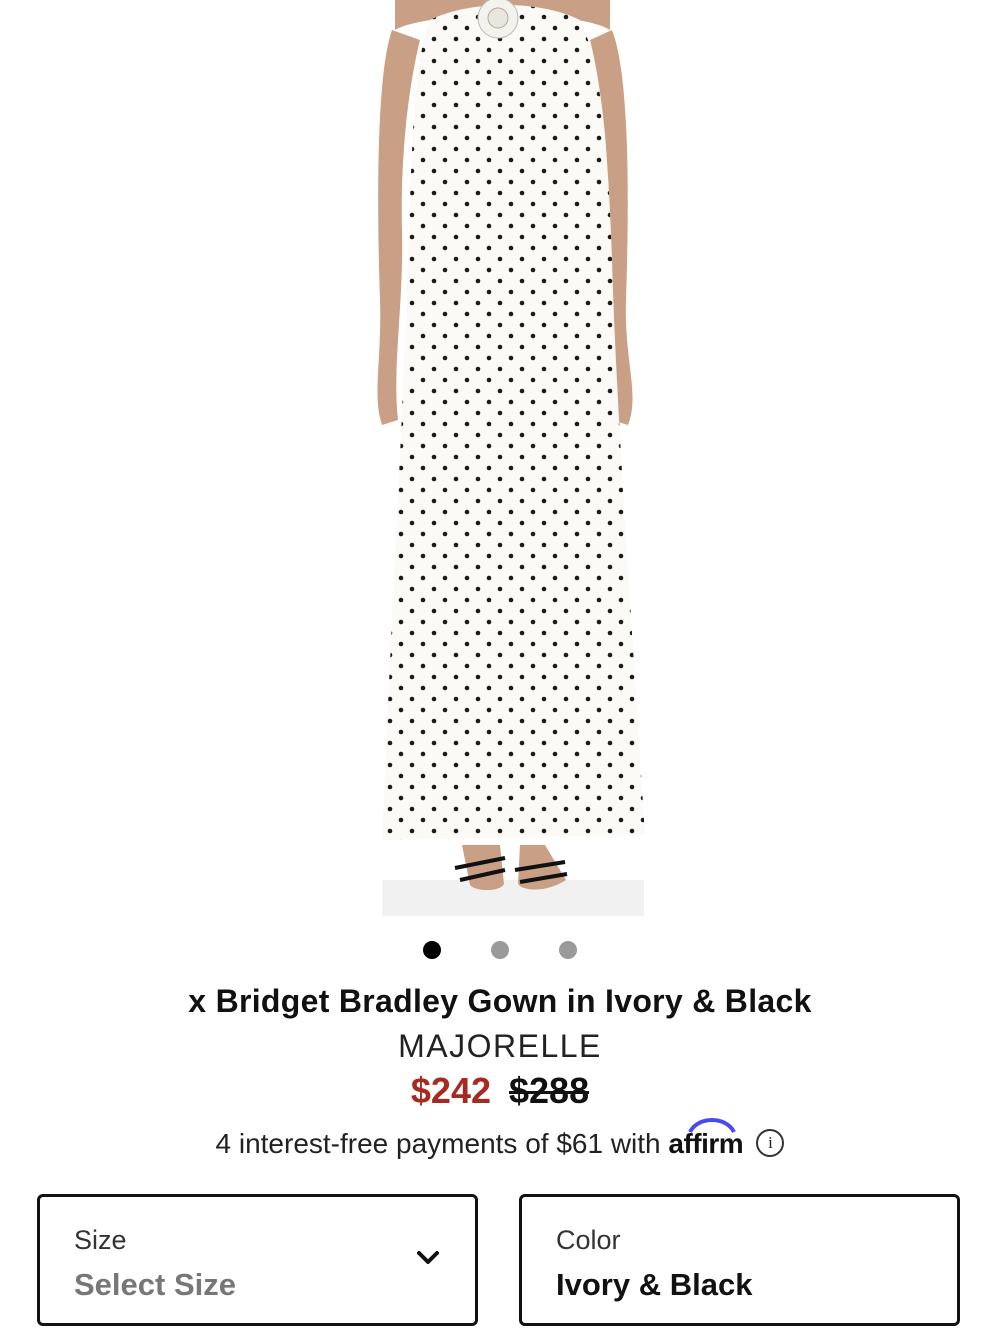  I want to click on price-block: $242 $288, so click(500, 1091).